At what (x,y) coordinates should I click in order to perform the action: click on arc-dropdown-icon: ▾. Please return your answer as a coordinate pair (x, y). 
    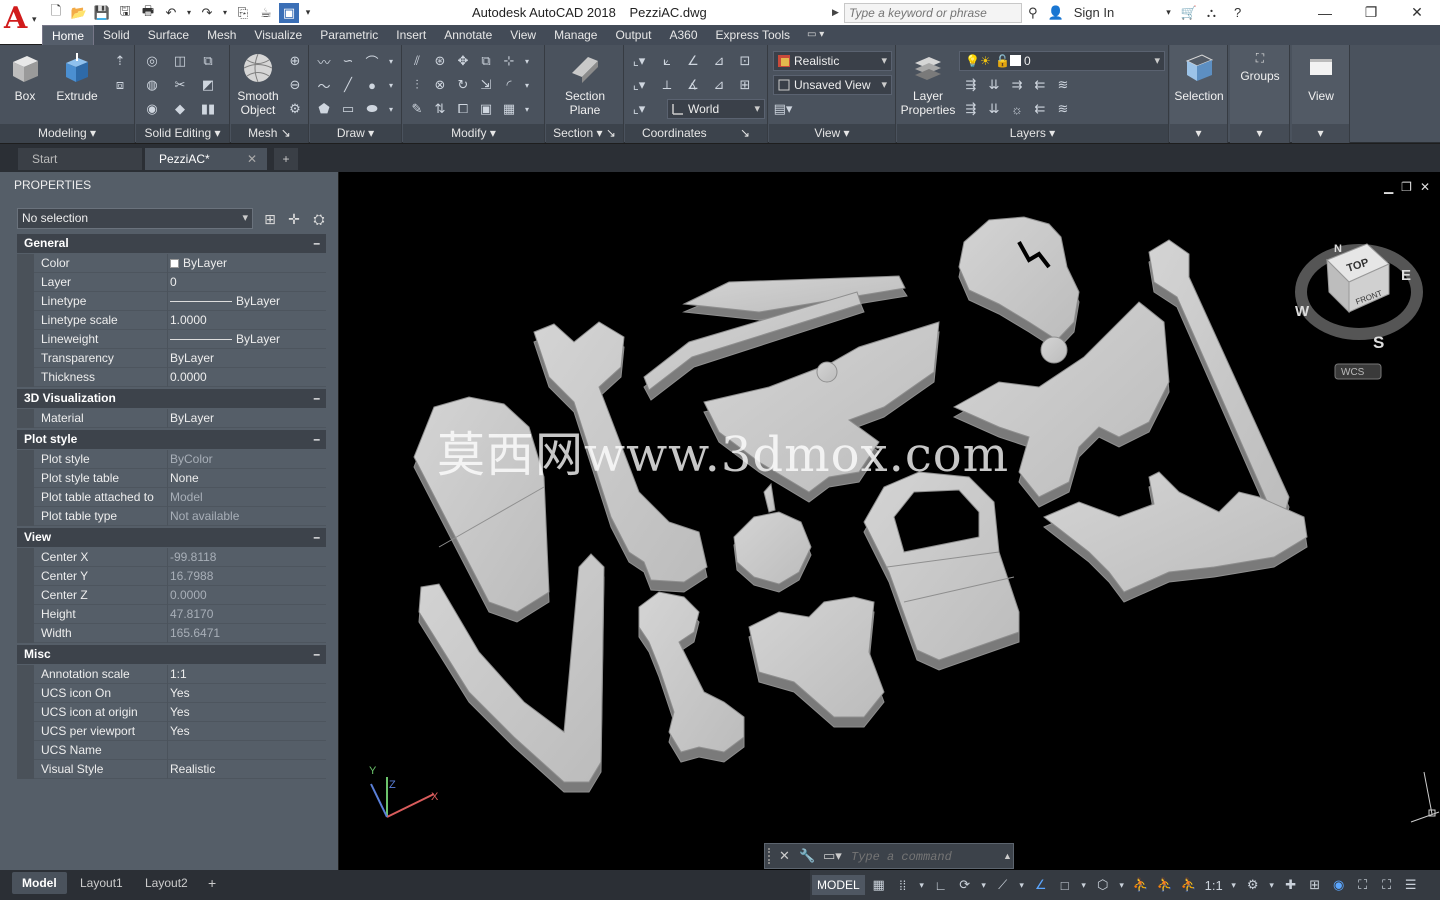
    Looking at the image, I should click on (391, 61).